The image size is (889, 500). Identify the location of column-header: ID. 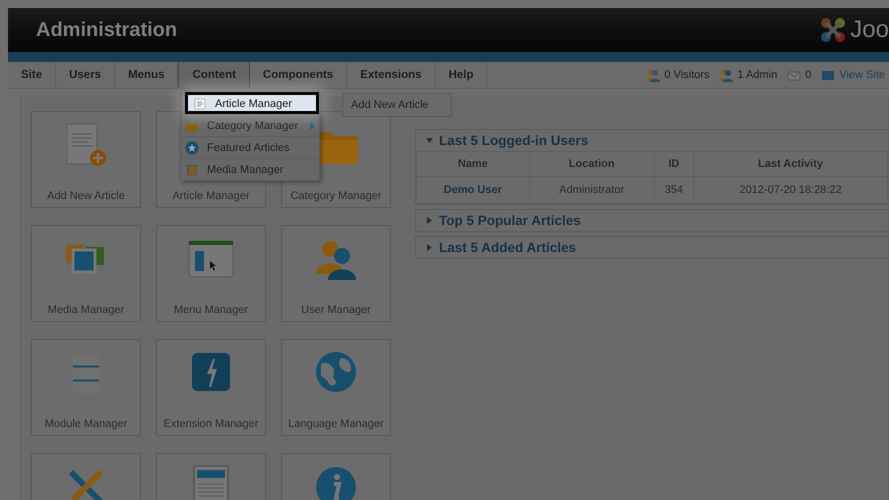
(674, 164).